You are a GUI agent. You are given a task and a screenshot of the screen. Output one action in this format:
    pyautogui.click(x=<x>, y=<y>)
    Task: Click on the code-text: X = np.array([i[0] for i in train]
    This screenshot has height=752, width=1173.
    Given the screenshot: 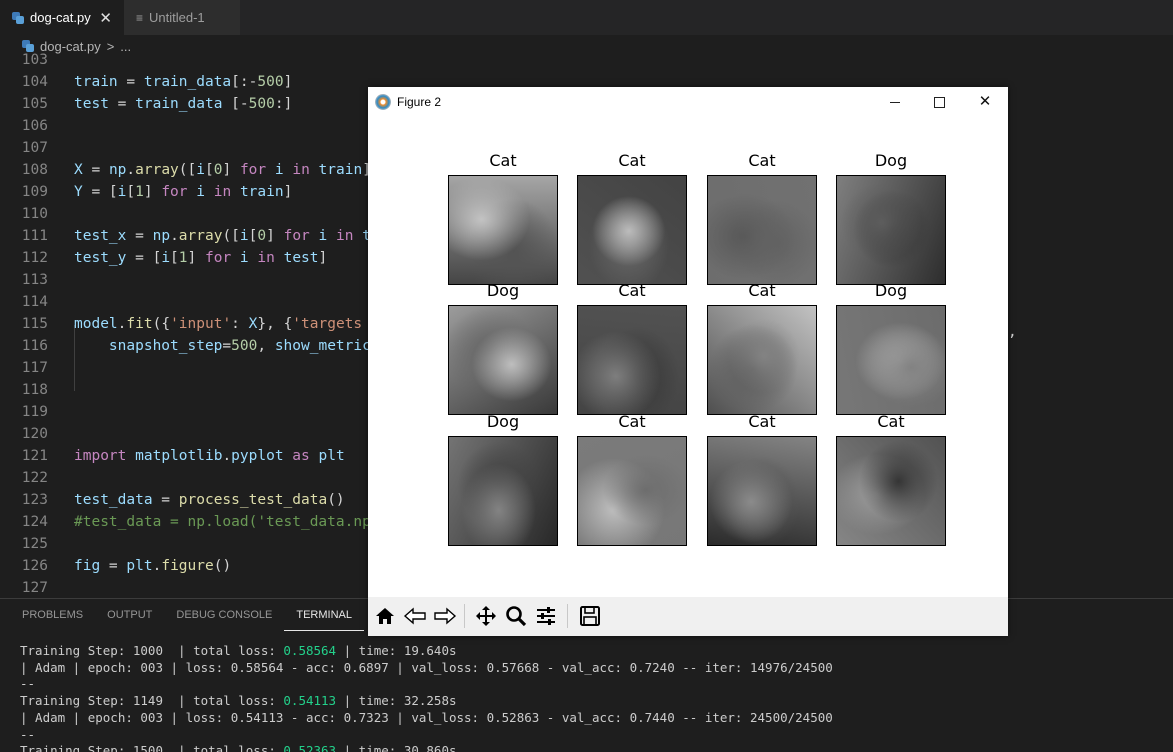 What is the action you would take?
    pyautogui.click(x=222, y=170)
    